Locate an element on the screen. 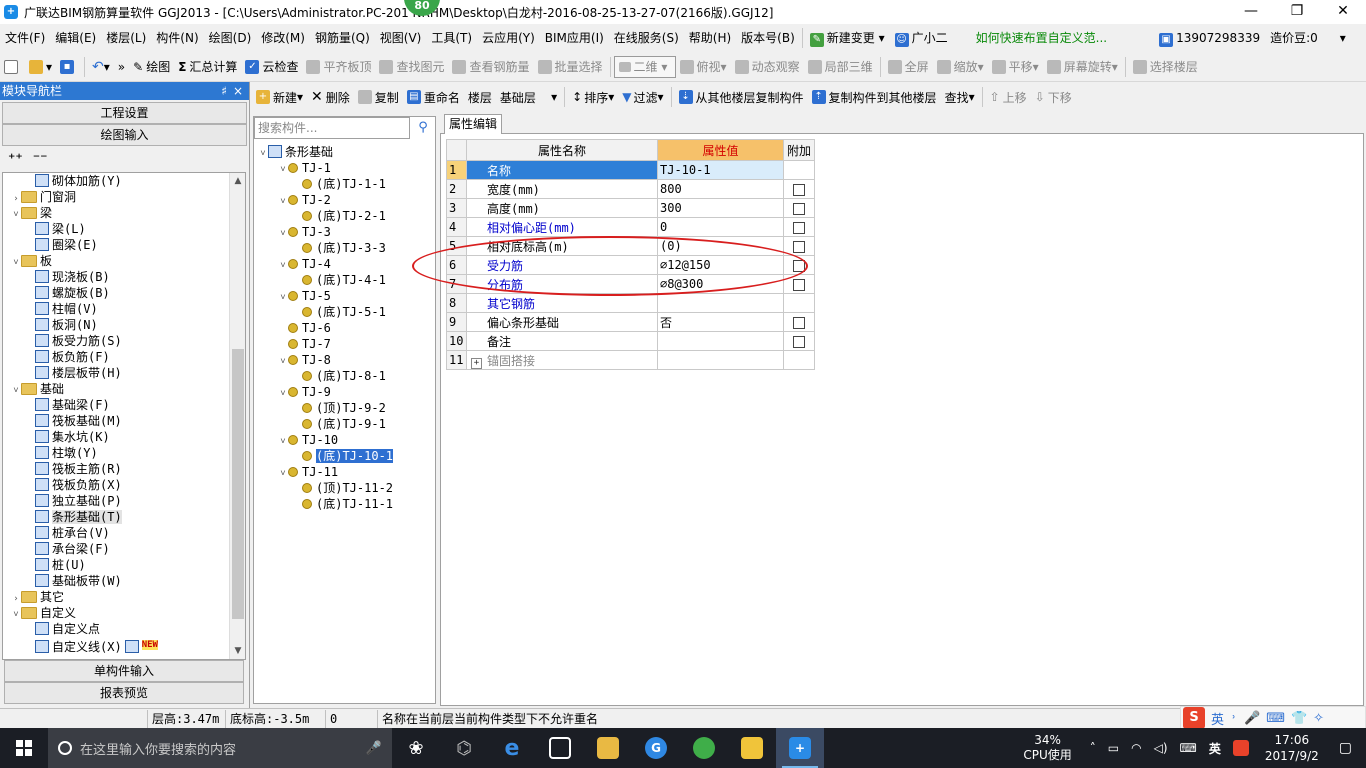 Image resolution: width=1366 pixels, height=768 pixels. module-tree-item: 自定义线(X) NEW is located at coordinates (124, 645).